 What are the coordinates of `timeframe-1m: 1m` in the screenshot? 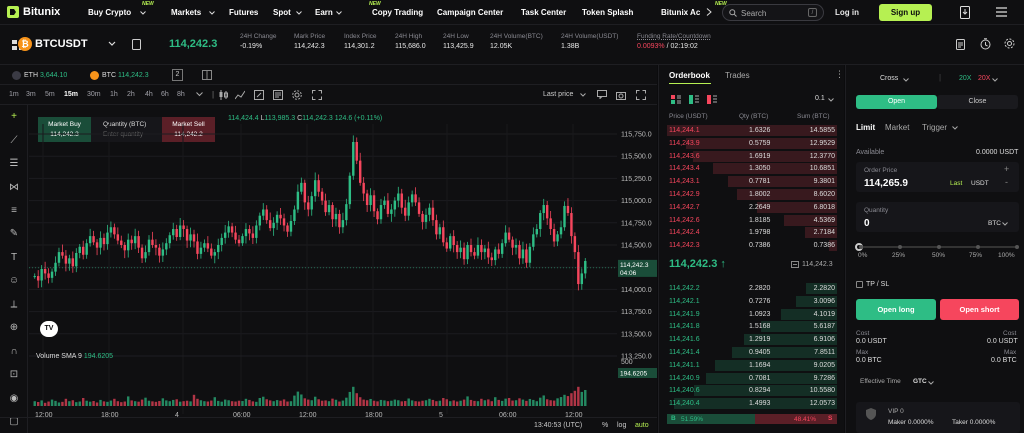 It's located at (14, 94).